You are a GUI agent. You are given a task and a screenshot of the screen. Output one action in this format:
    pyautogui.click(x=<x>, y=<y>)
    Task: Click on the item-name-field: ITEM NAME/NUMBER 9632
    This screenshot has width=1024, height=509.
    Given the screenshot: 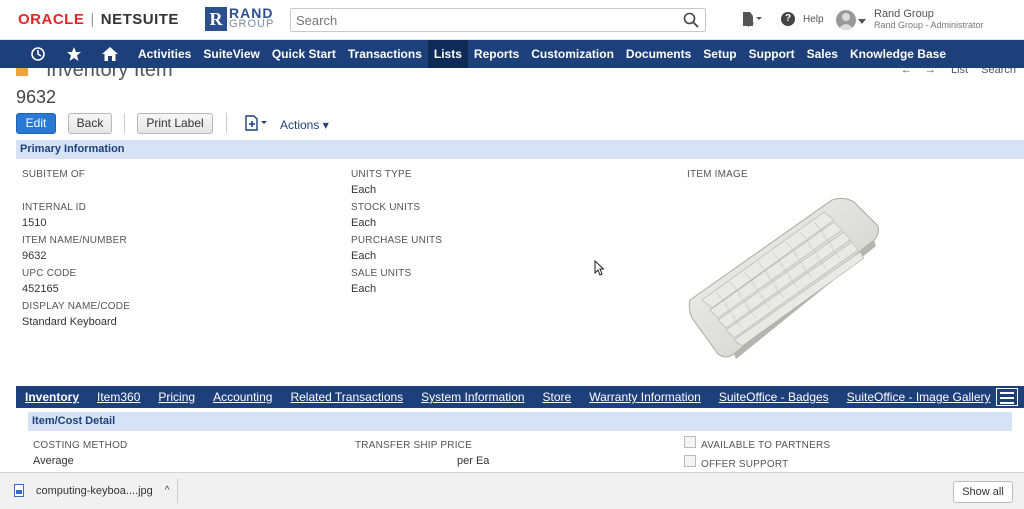 What is the action you would take?
    pyautogui.click(x=74, y=248)
    